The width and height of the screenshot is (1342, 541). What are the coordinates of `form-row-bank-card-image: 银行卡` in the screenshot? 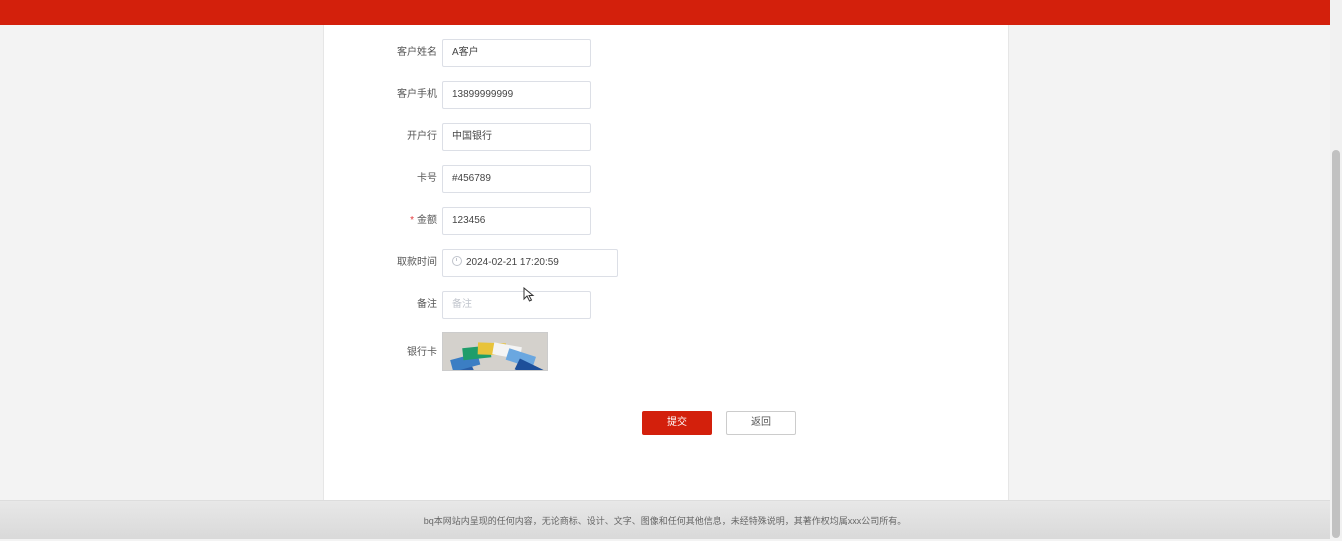 It's located at (666, 351).